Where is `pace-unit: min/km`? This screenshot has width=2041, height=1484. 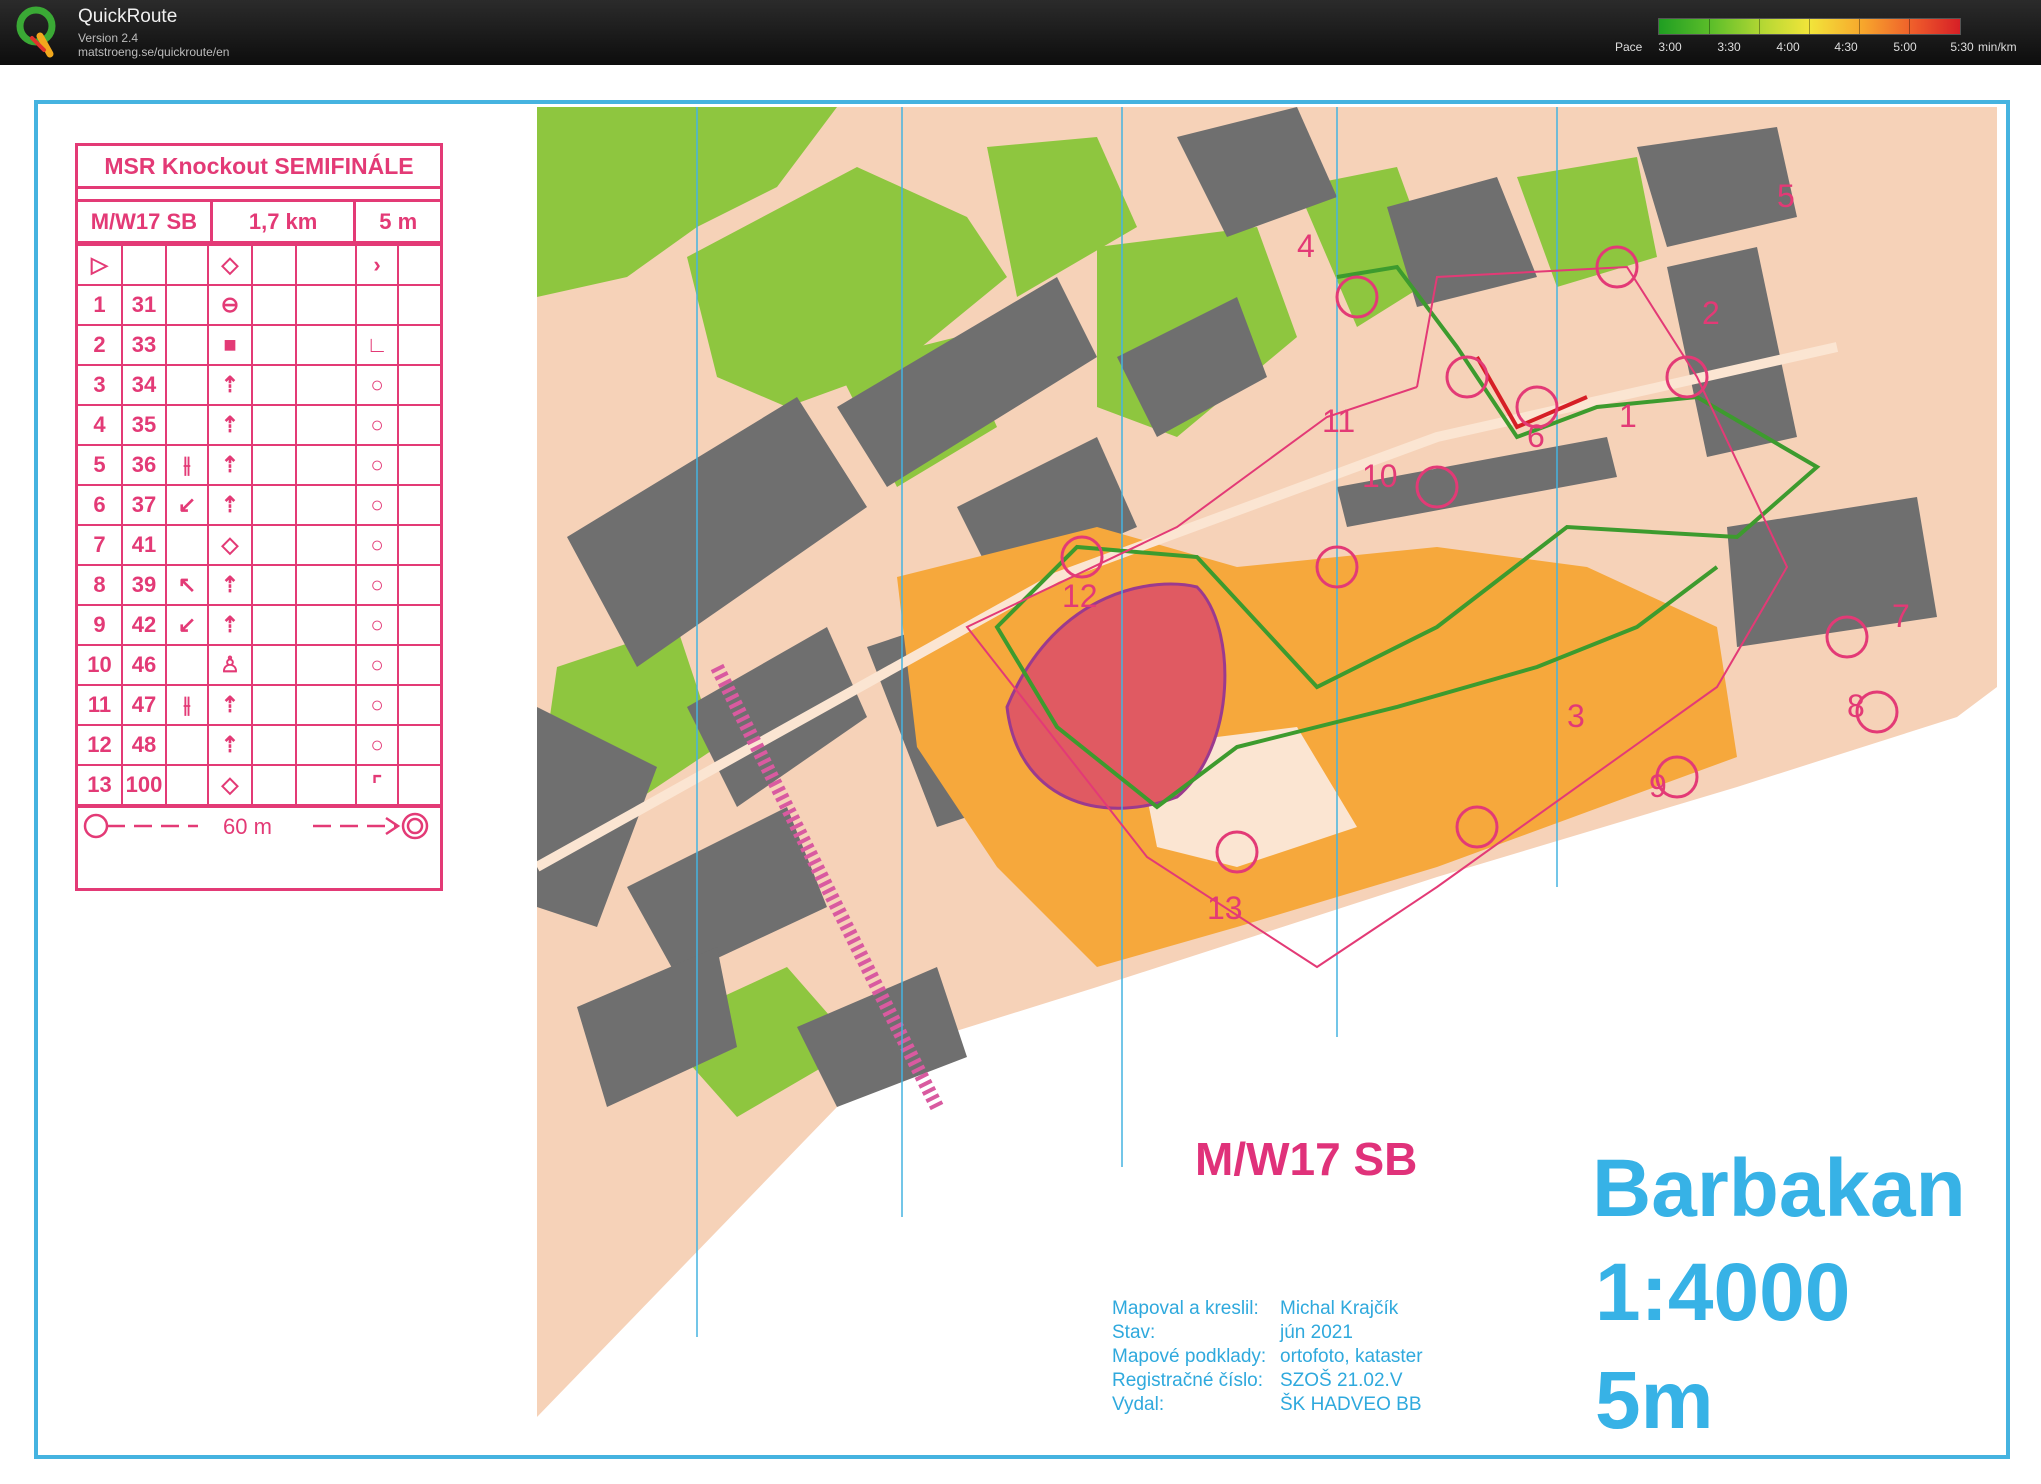 pace-unit: min/km is located at coordinates (1997, 47).